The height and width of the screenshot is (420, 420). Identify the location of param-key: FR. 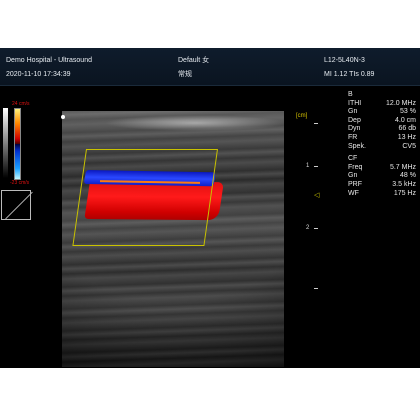
(353, 137).